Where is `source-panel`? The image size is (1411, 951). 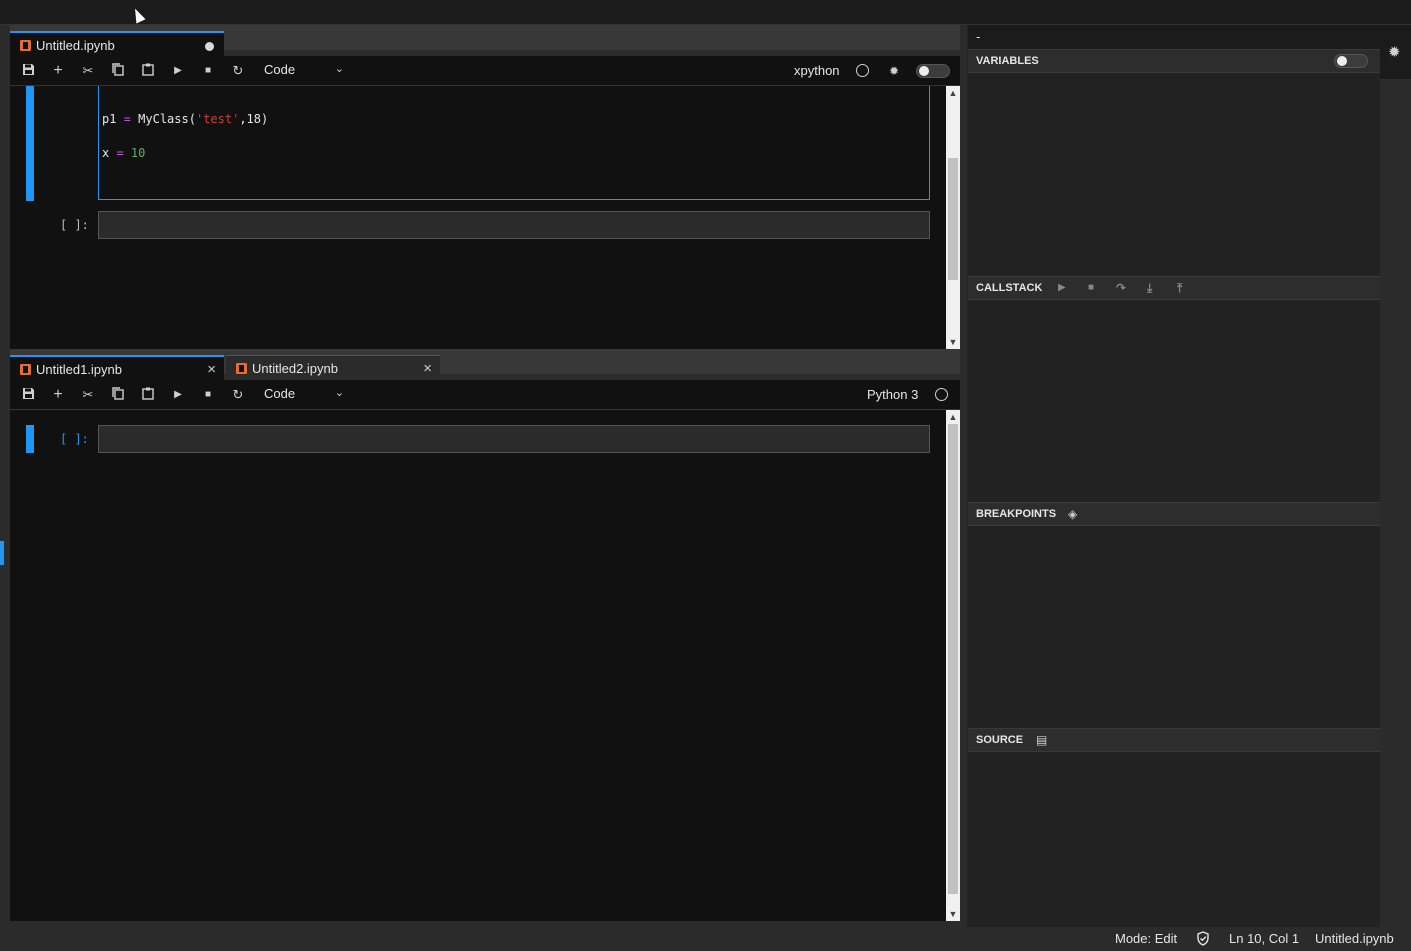
source-panel is located at coordinates (1174, 839).